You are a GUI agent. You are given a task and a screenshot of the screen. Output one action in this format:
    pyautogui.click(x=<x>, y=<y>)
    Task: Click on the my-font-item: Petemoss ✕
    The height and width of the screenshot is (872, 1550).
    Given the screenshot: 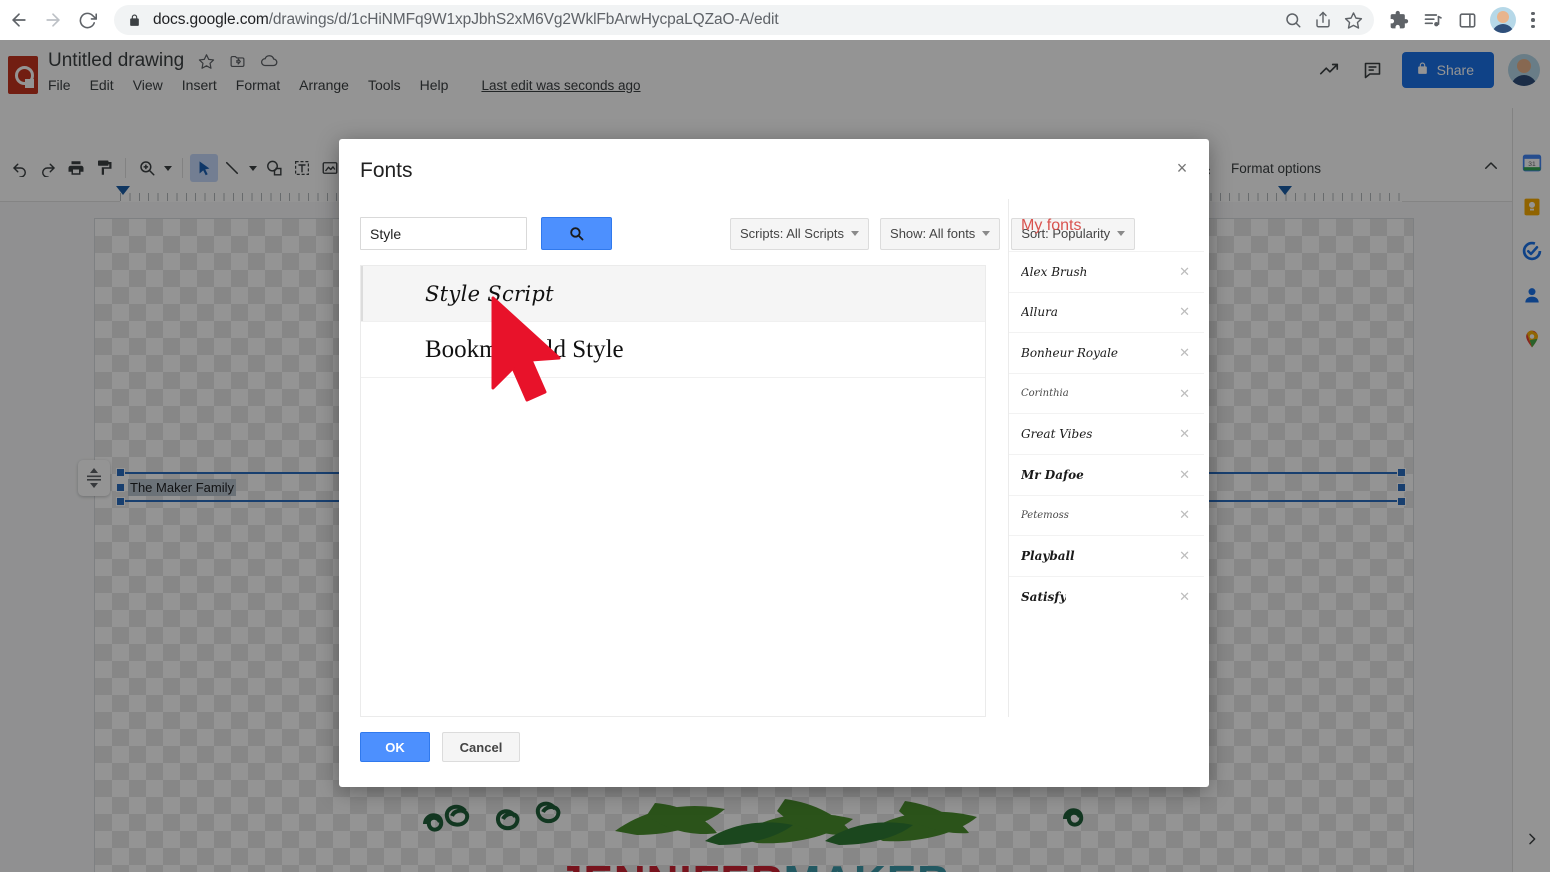 What is the action you would take?
    pyautogui.click(x=1106, y=515)
    